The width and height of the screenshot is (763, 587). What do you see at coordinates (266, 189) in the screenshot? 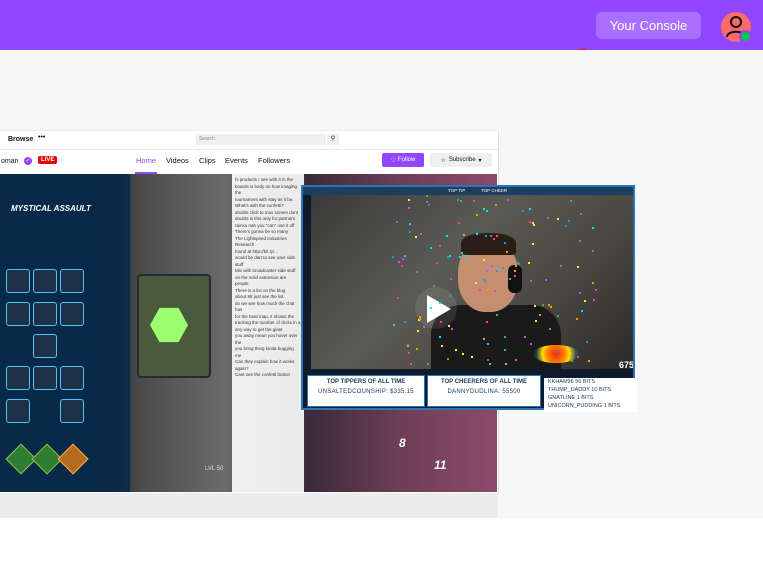
I see `chat-message: boards is body on how imaging the` at bounding box center [266, 189].